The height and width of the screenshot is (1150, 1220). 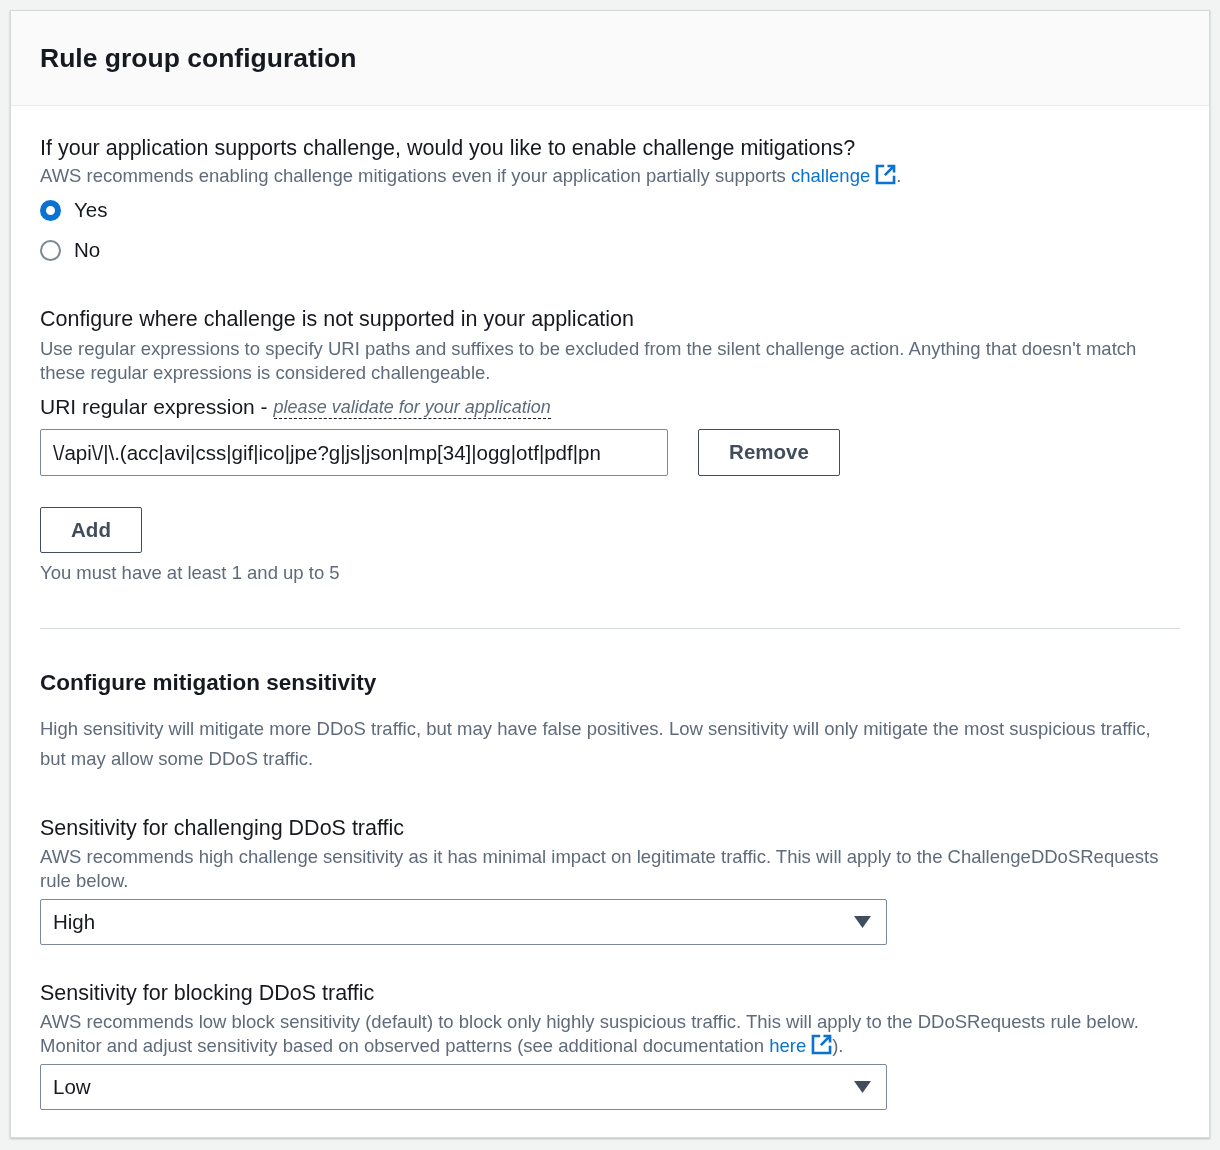 What do you see at coordinates (801, 1045) in the screenshot?
I see `documentation-link: here` at bounding box center [801, 1045].